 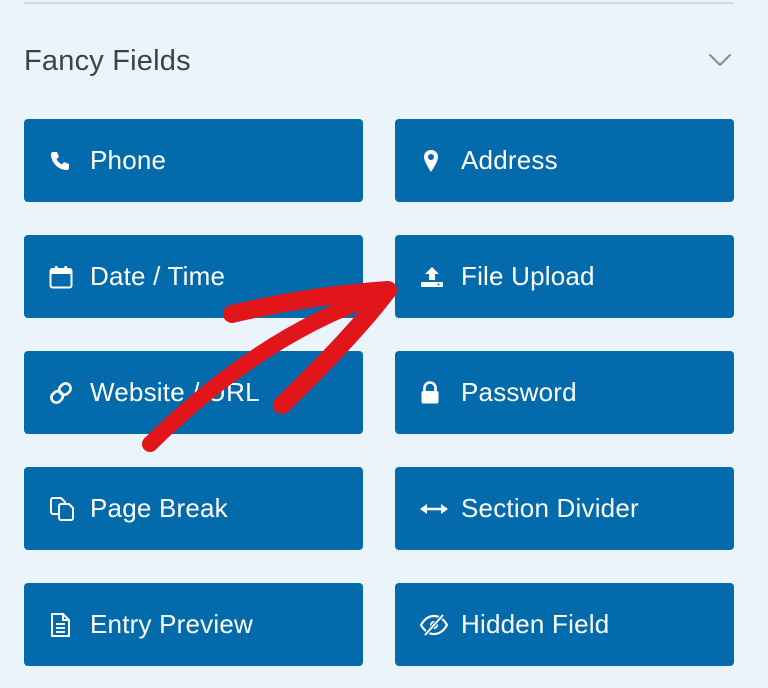 What do you see at coordinates (550, 508) in the screenshot?
I see `field-label: Section Divider` at bounding box center [550, 508].